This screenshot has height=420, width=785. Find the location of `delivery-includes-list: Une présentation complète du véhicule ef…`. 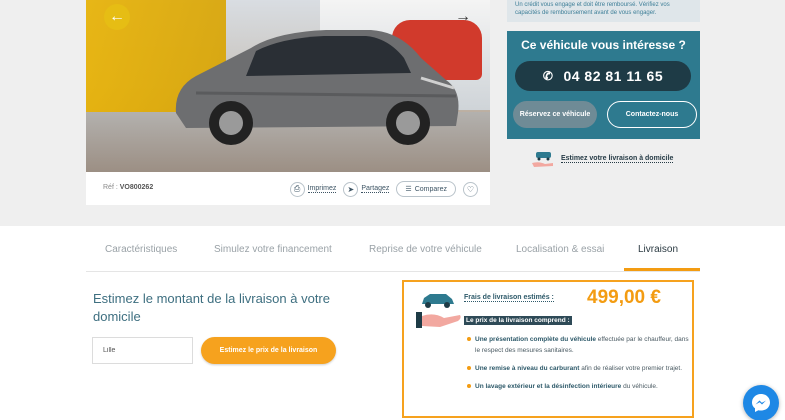

delivery-includes-list: Une présentation complète du véhicule ef… is located at coordinates (579, 366).